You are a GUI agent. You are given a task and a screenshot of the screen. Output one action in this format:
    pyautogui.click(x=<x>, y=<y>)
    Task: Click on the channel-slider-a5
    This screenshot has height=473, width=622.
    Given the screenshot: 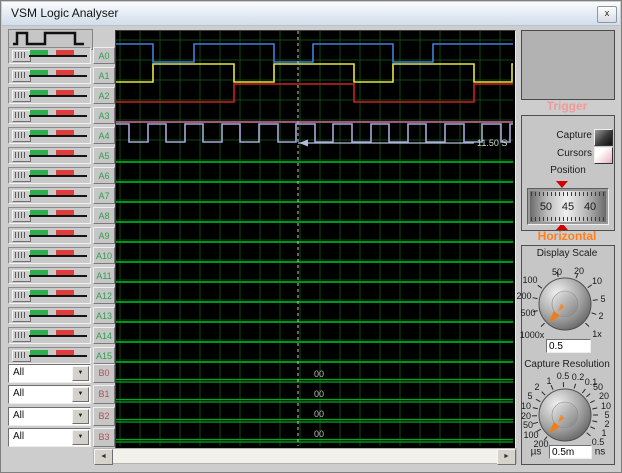 What is the action you would take?
    pyautogui.click(x=49, y=155)
    